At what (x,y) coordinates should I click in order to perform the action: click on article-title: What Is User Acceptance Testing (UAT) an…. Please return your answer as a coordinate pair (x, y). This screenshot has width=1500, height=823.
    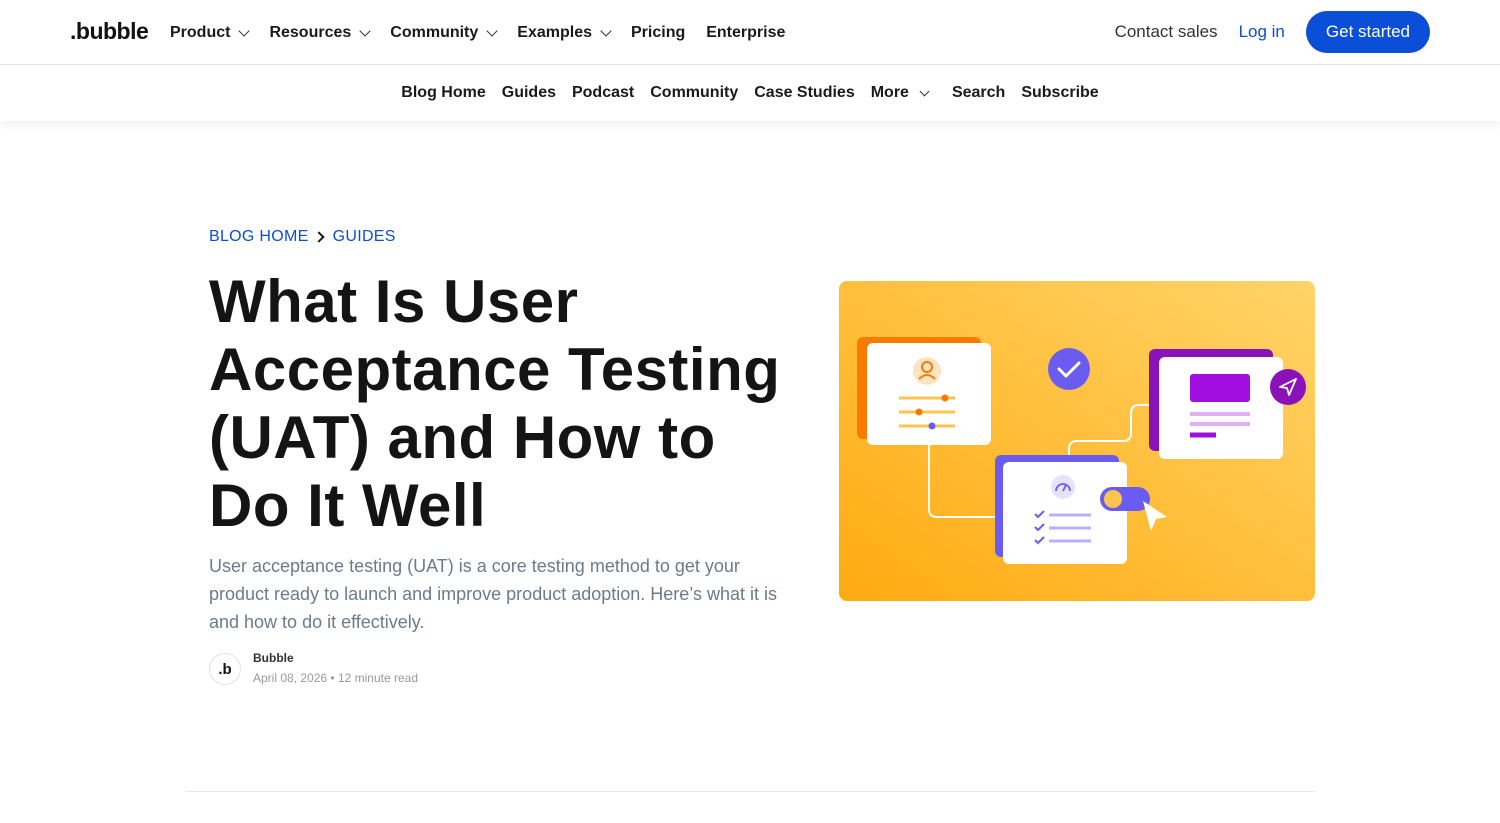
    Looking at the image, I should click on (495, 403).